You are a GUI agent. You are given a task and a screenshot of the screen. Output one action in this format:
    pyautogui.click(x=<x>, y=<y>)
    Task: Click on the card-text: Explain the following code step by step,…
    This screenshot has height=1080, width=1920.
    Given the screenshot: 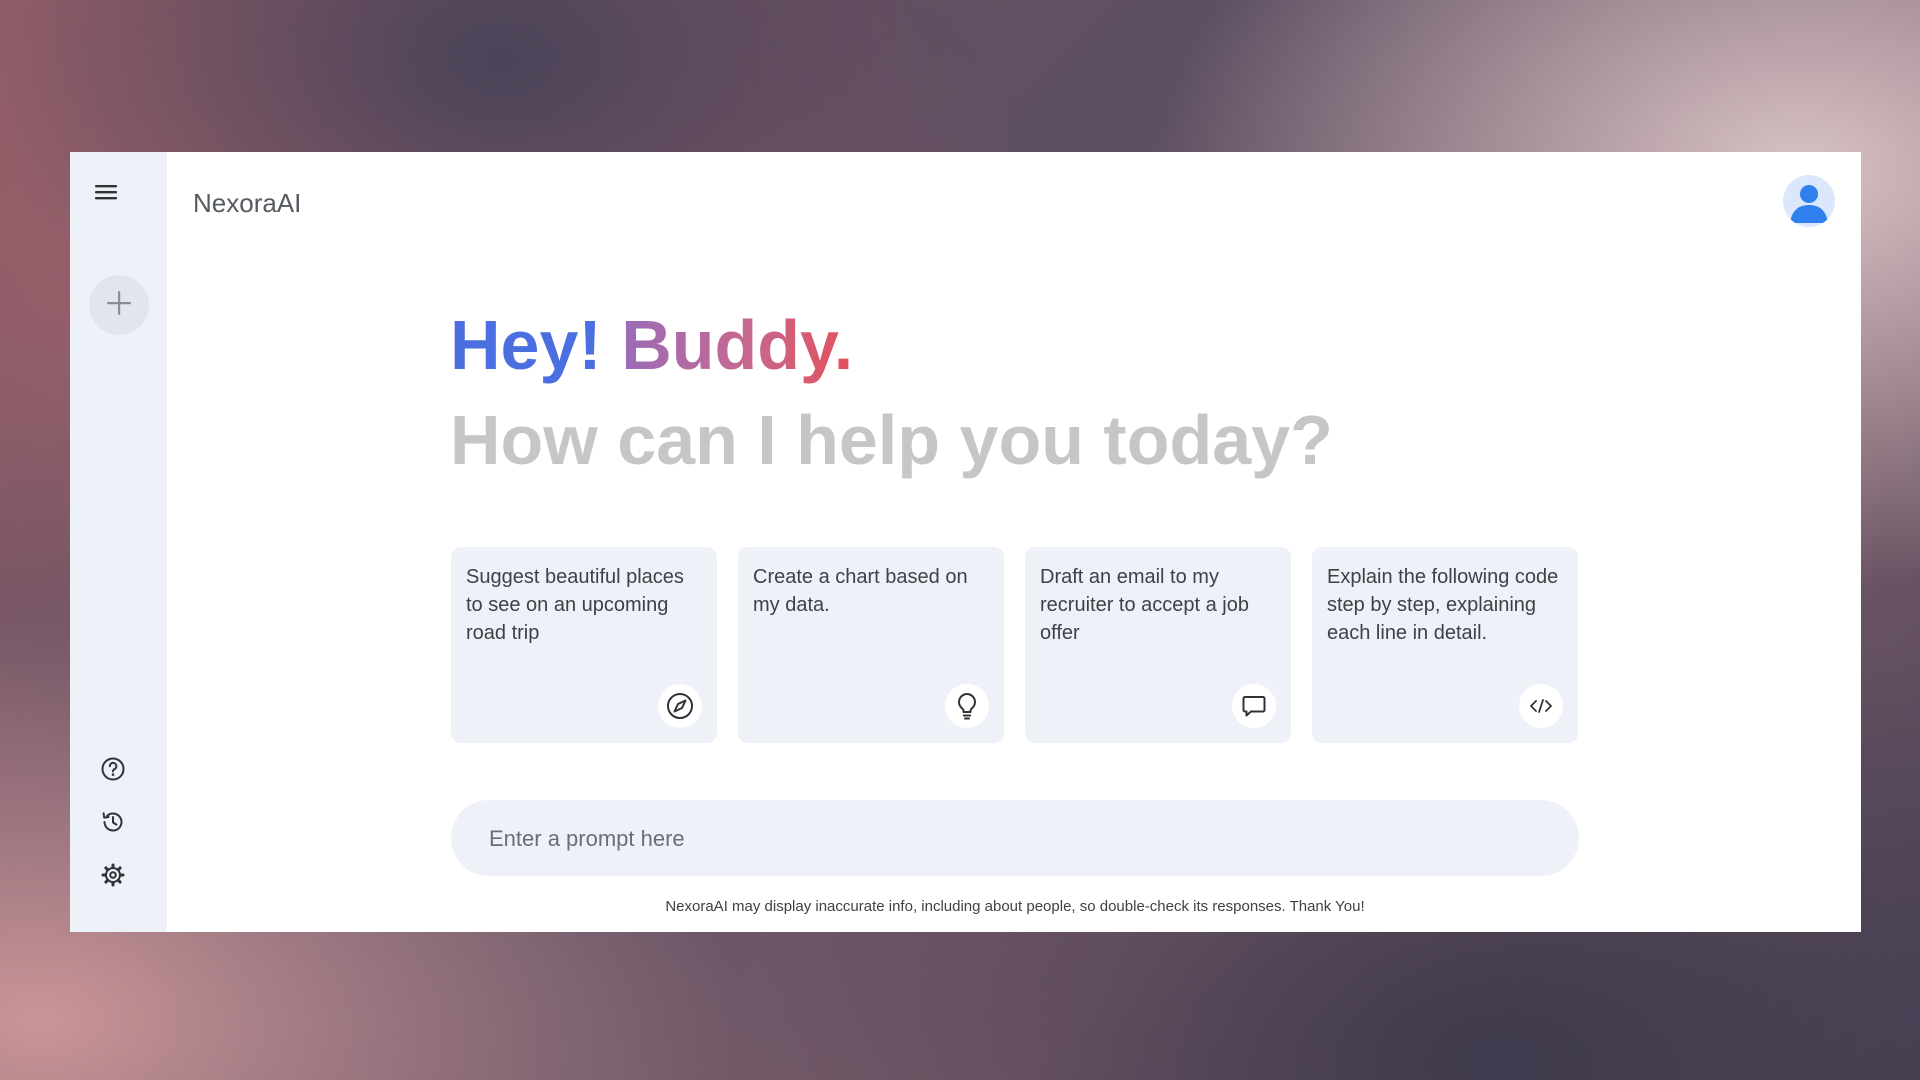 What is the action you would take?
    pyautogui.click(x=1443, y=605)
    